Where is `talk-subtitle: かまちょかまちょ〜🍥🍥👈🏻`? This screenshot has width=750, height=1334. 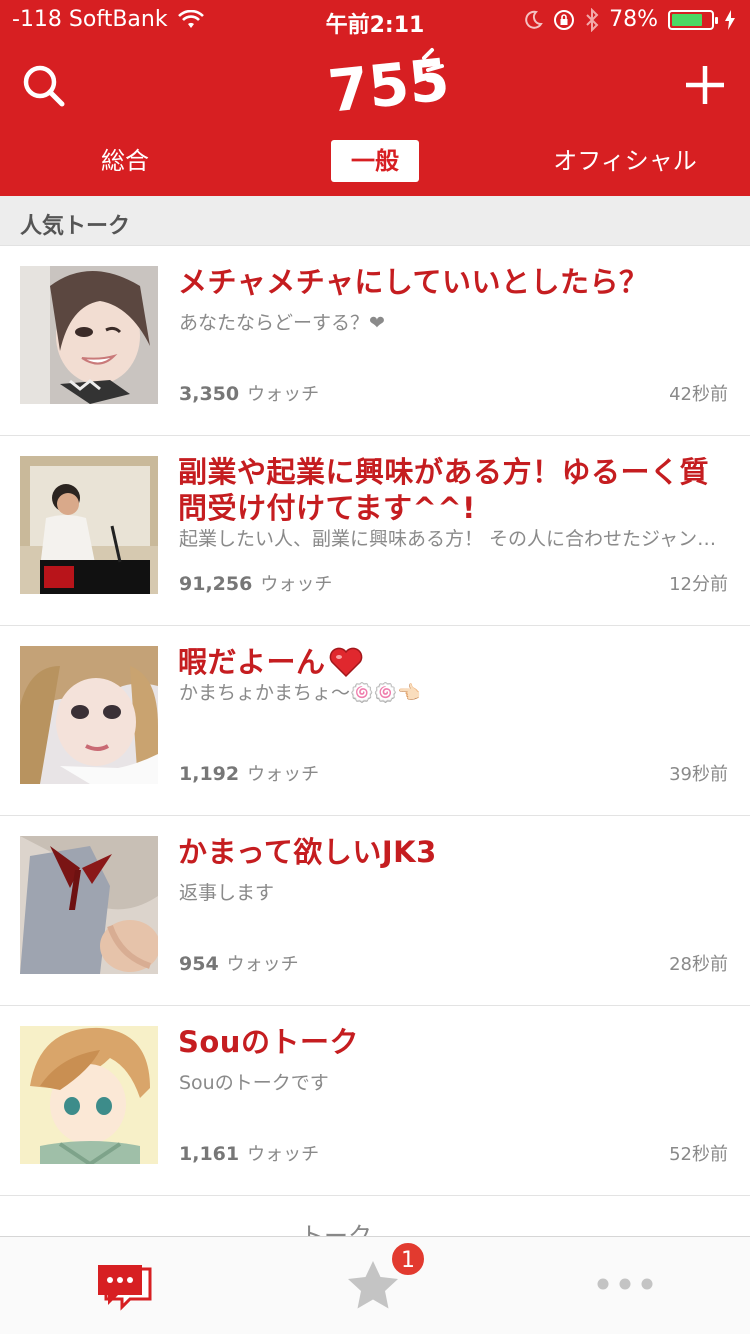 talk-subtitle: かまちょかまちょ〜🍥🍥👈🏻 is located at coordinates (300, 693).